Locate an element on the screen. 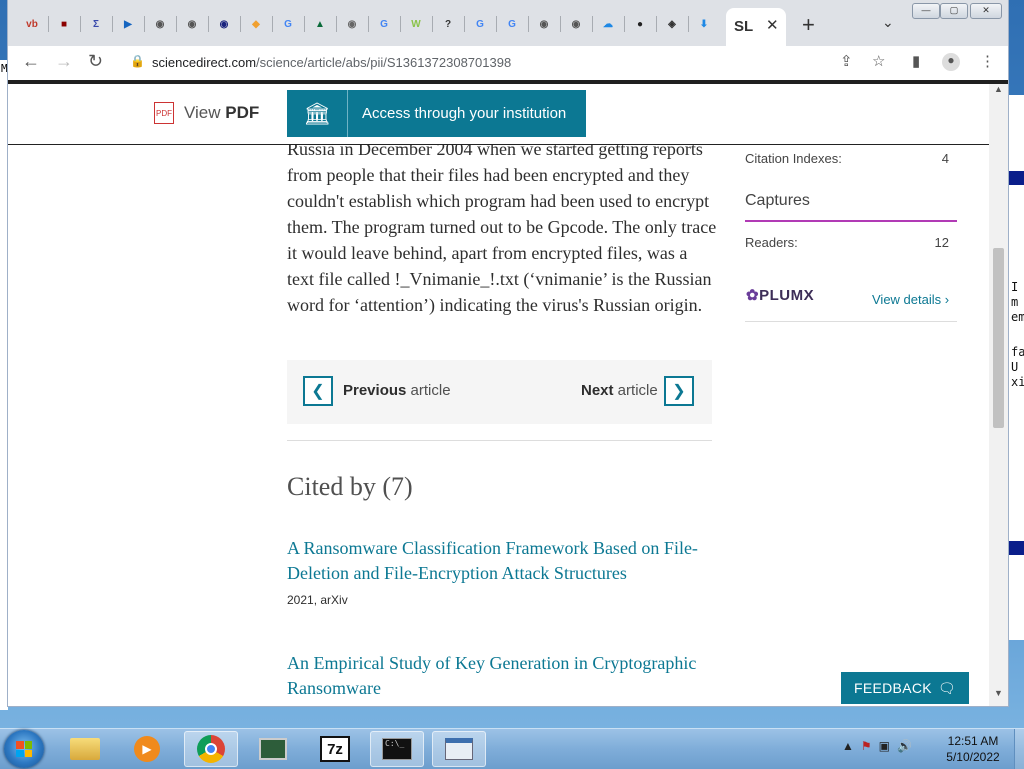  next-bold: Next is located at coordinates (597, 390).